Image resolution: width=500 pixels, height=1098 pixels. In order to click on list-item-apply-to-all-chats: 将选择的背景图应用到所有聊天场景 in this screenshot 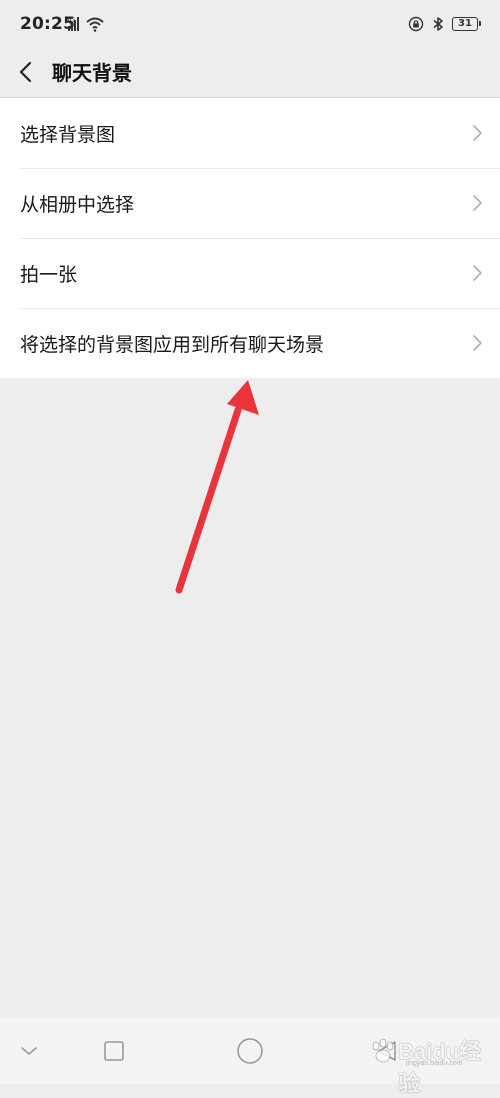, I will do `click(250, 343)`.